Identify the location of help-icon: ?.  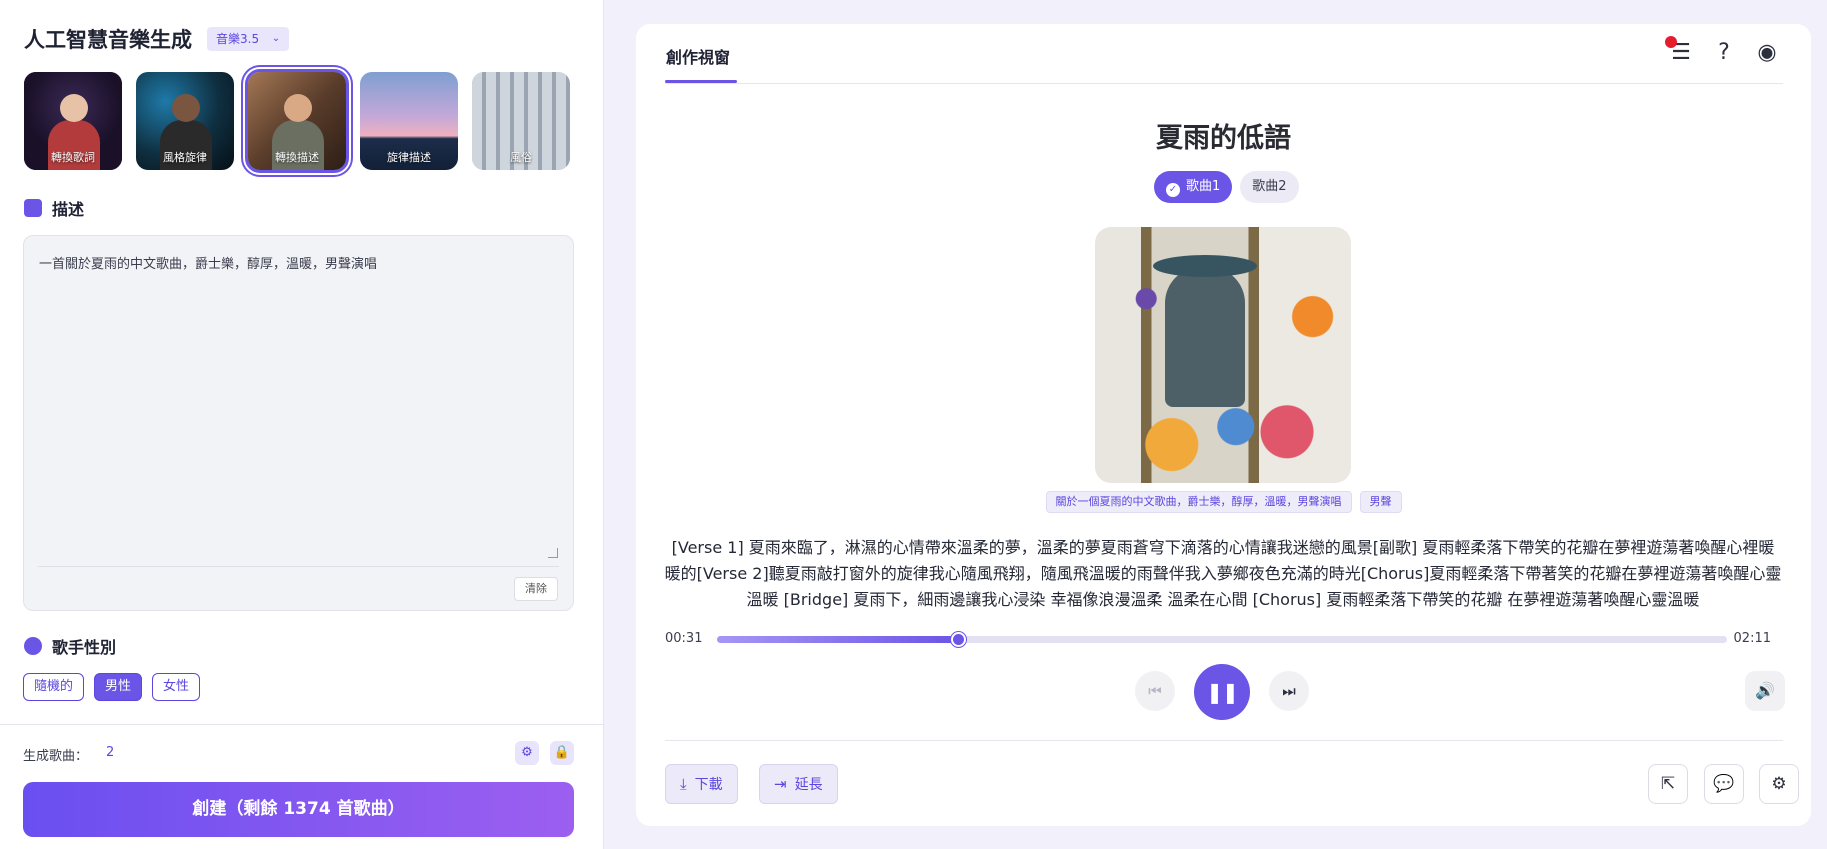
(1724, 53).